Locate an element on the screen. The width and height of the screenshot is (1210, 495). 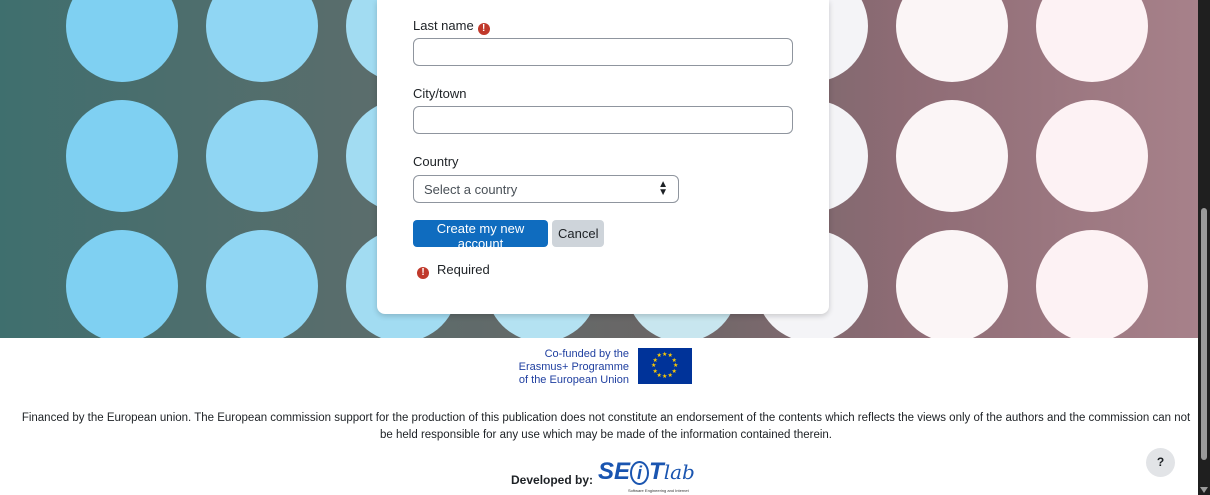
logo-t: T is located at coordinates (656, 471).